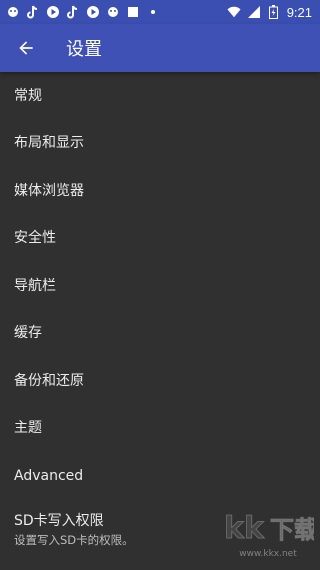 The width and height of the screenshot is (320, 570). What do you see at coordinates (49, 143) in the screenshot?
I see `item-title: 布局和显示` at bounding box center [49, 143].